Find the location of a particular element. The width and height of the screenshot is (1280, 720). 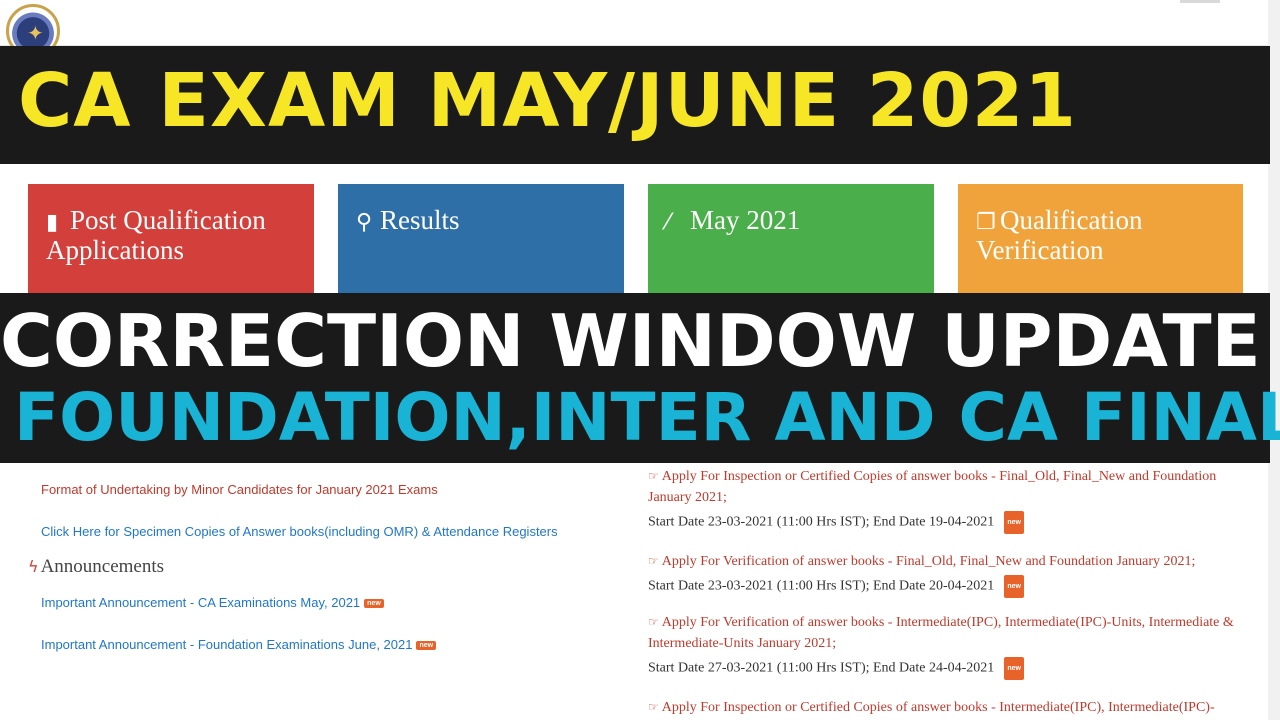

search-icon: ⚲ is located at coordinates (364, 222).